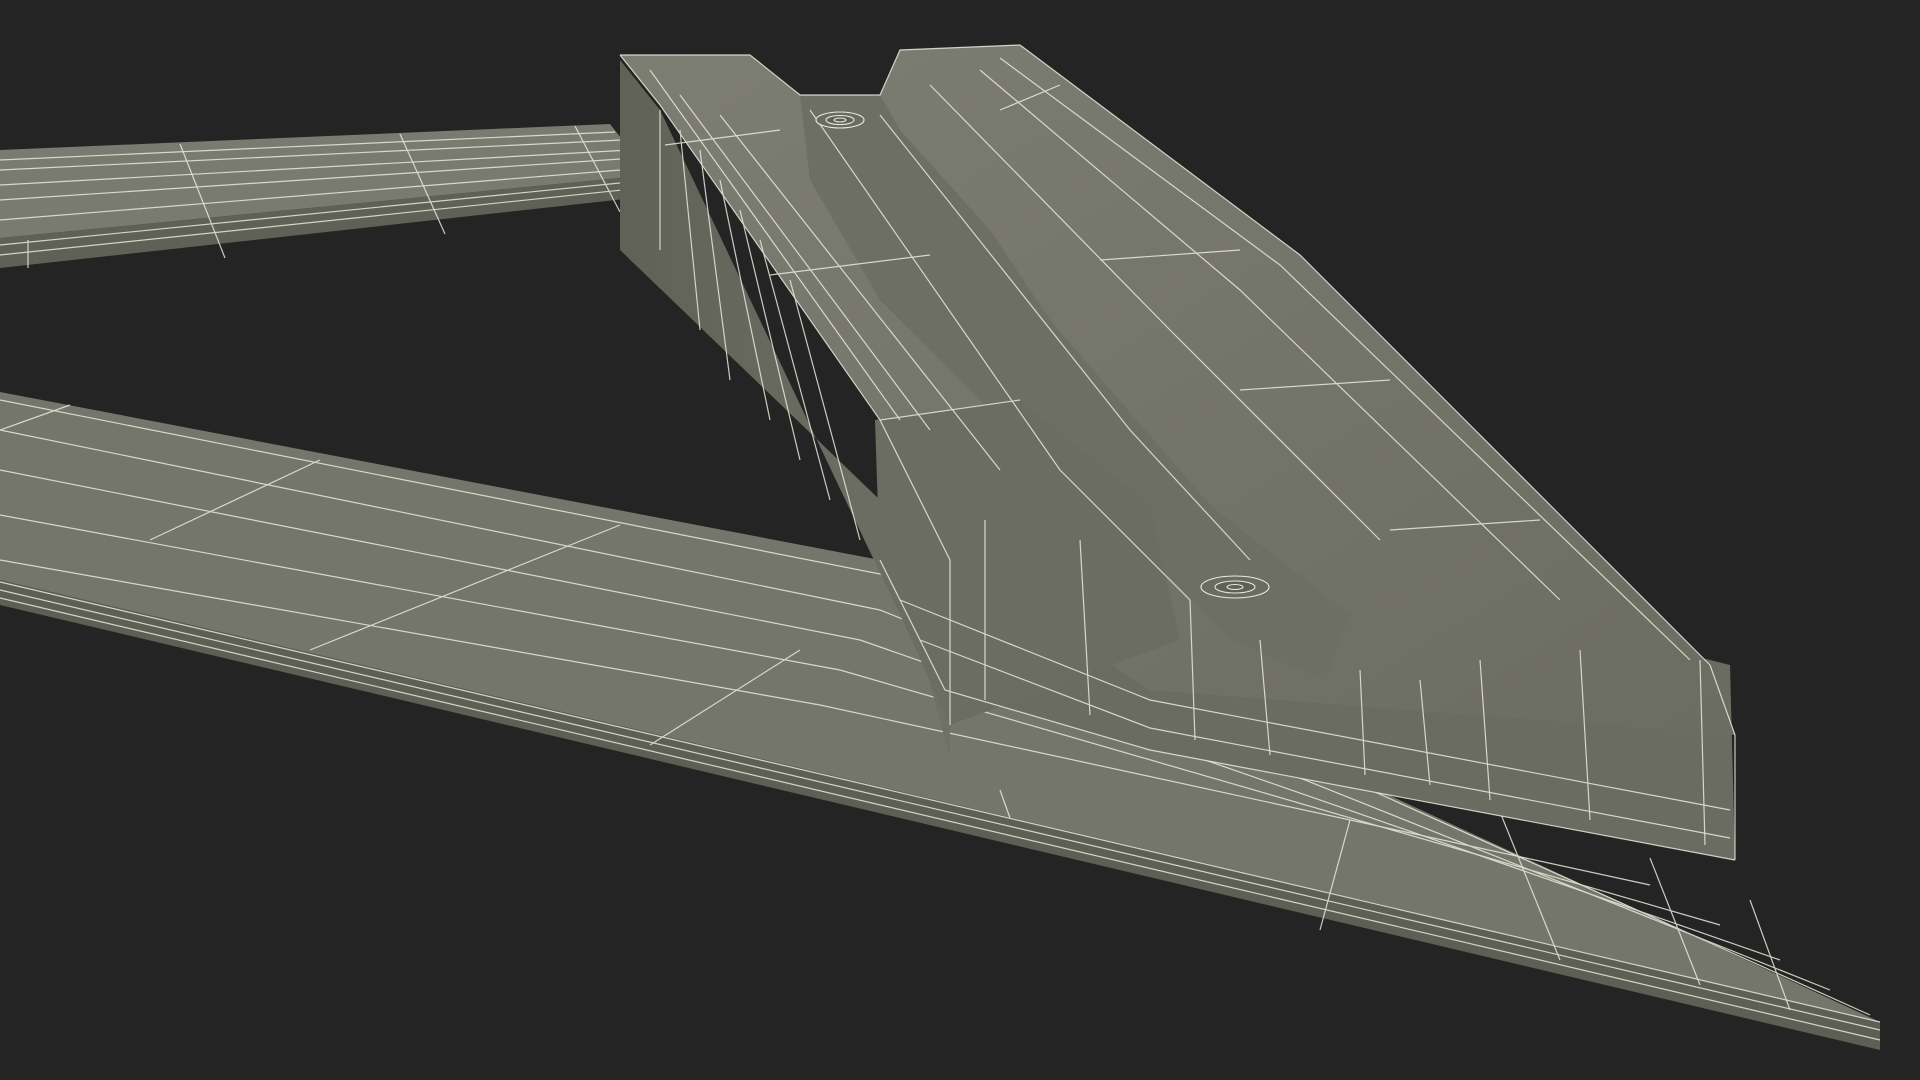 Image resolution: width=1920 pixels, height=1080 pixels. What do you see at coordinates (840, 120) in the screenshot?
I see `bolt-hole-top` at bounding box center [840, 120].